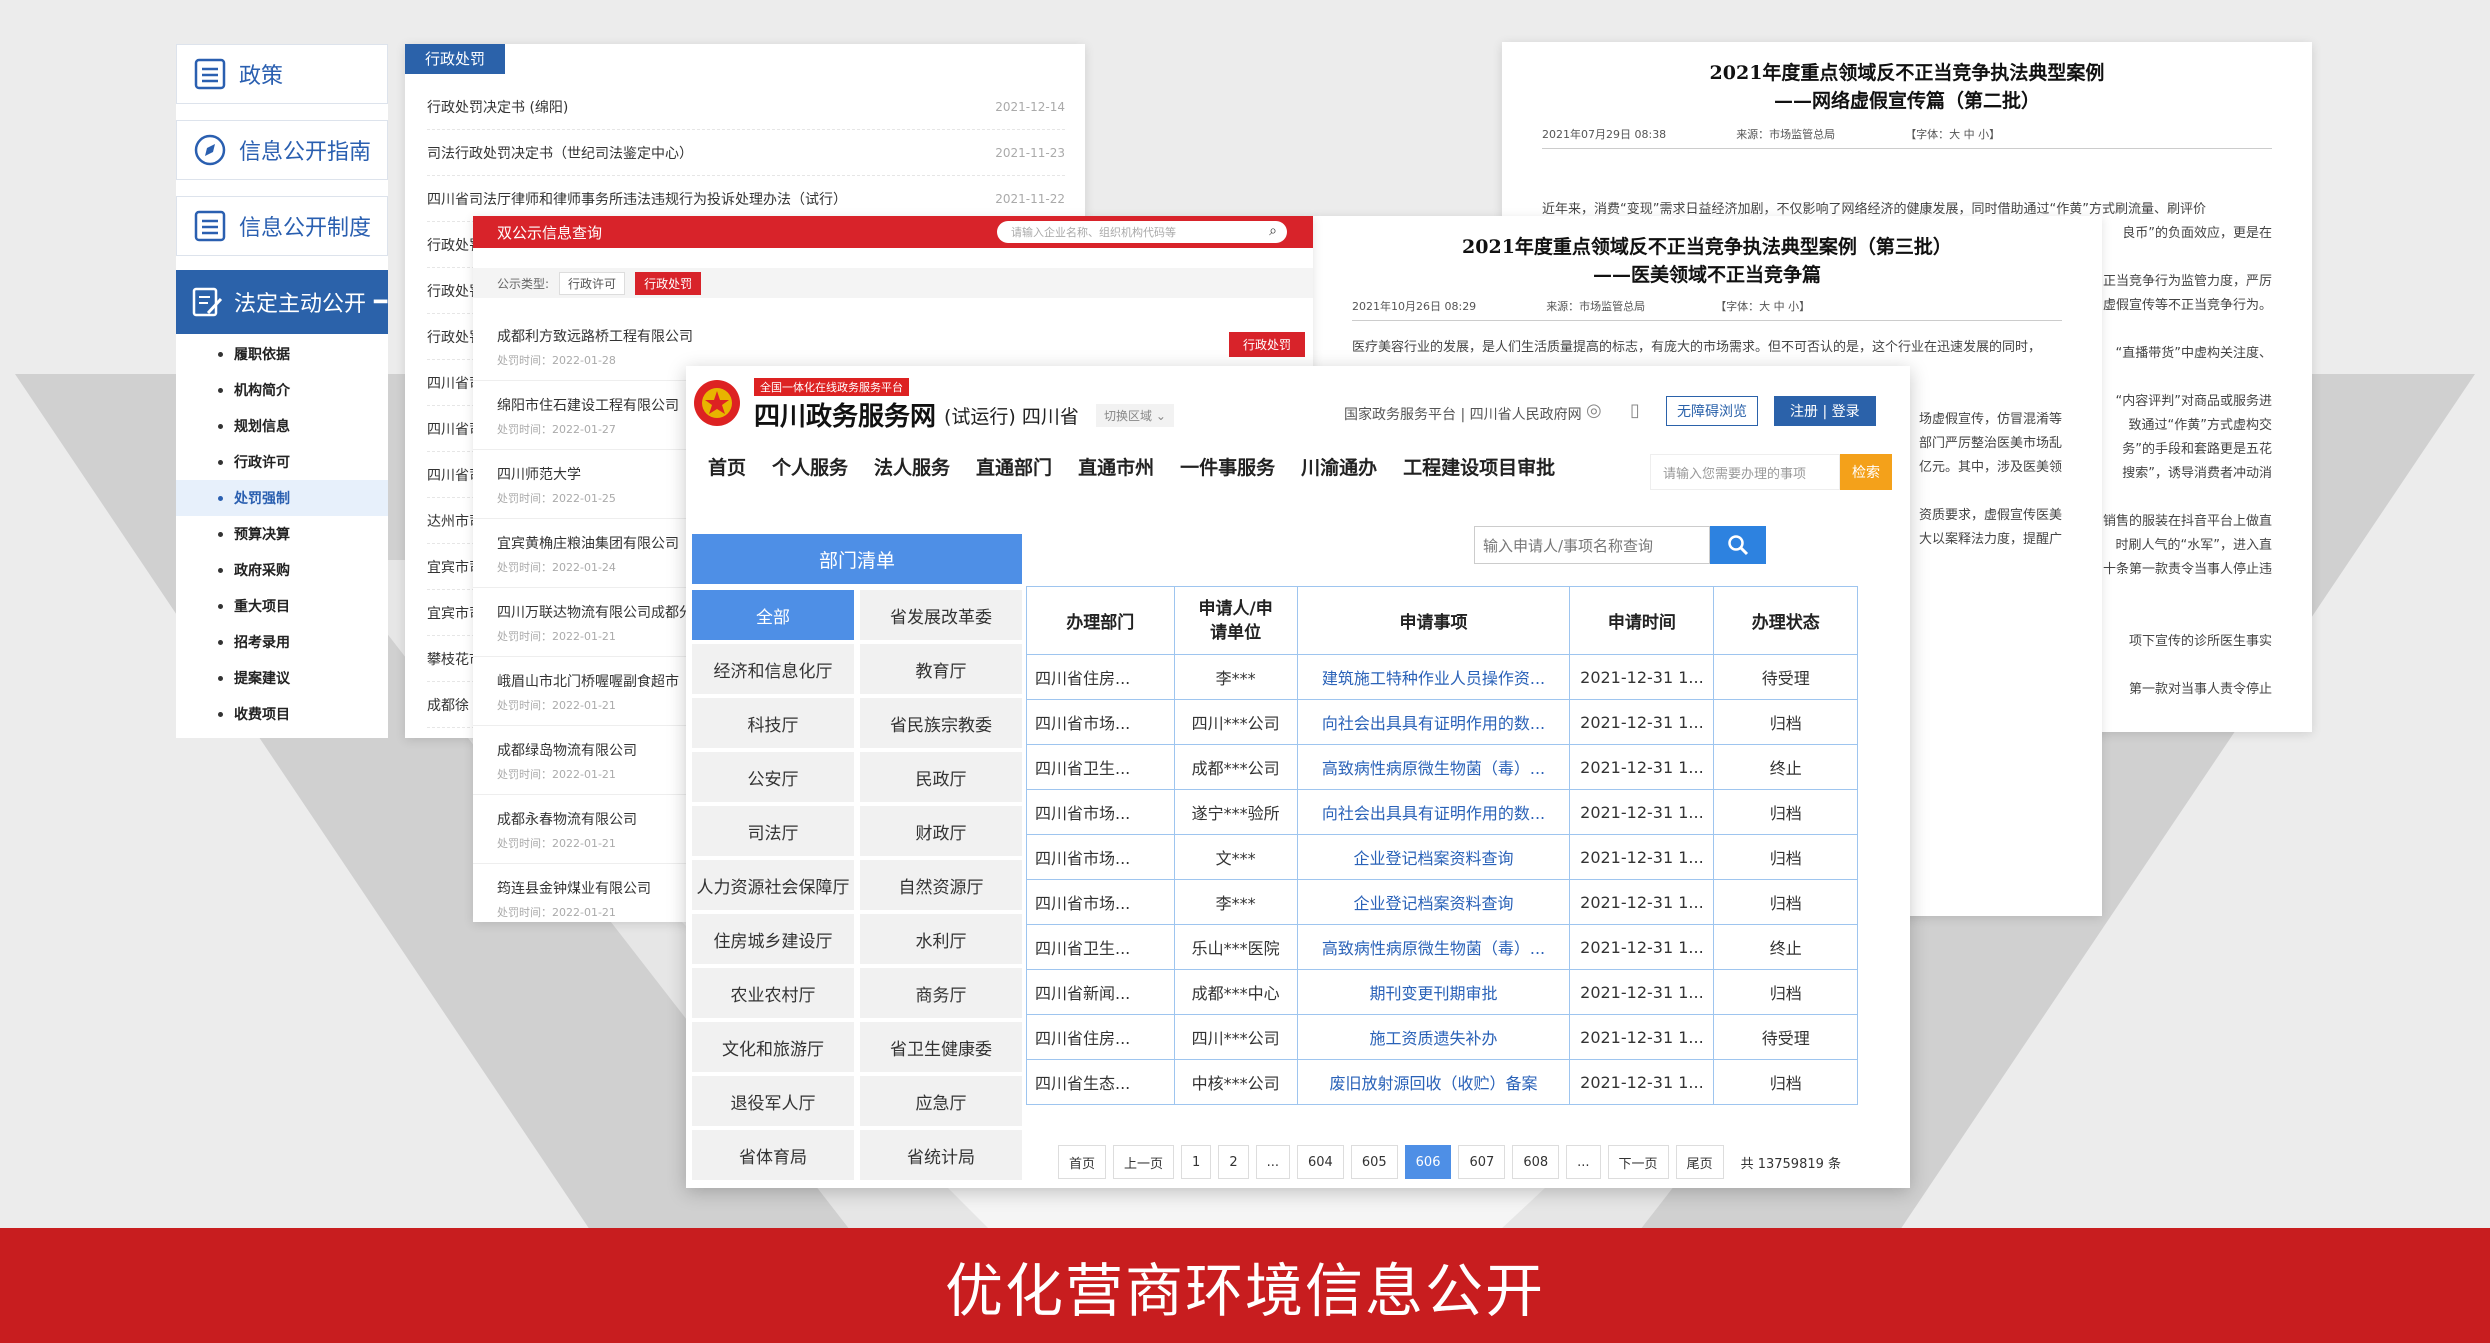 This screenshot has height=1343, width=2490. Describe the element at coordinates (1144, 1162) in the screenshot. I see `page-button: 上一页` at that location.